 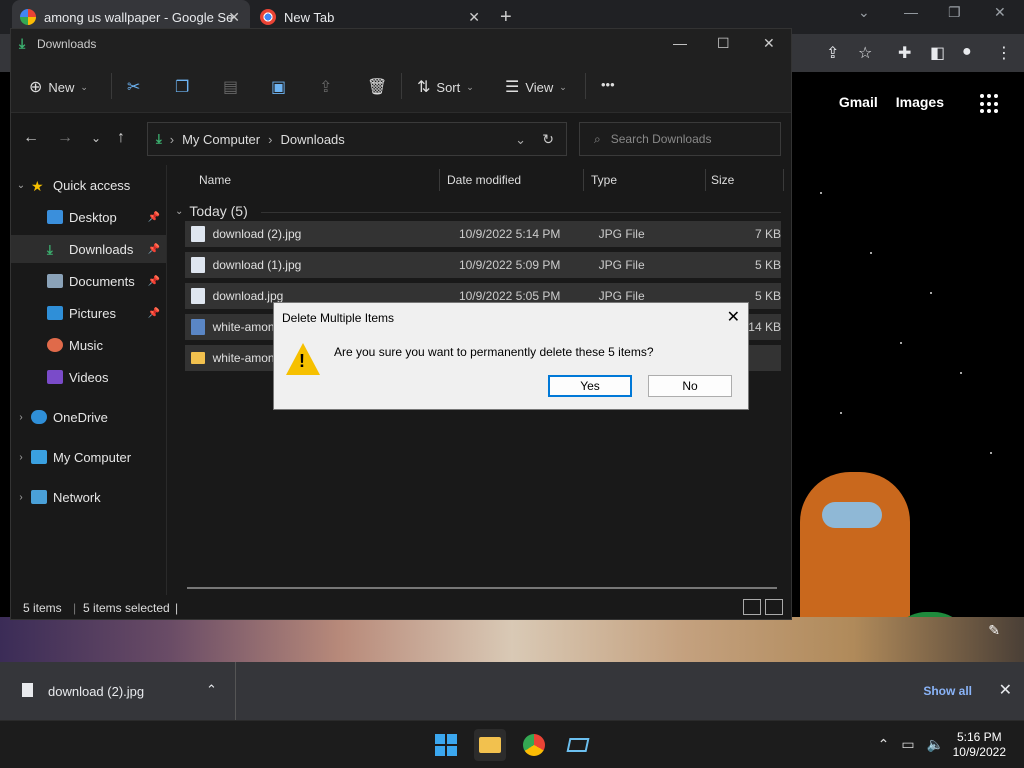 What do you see at coordinates (211, 211) in the screenshot?
I see `group-header-today: ⌄ Today (5)` at bounding box center [211, 211].